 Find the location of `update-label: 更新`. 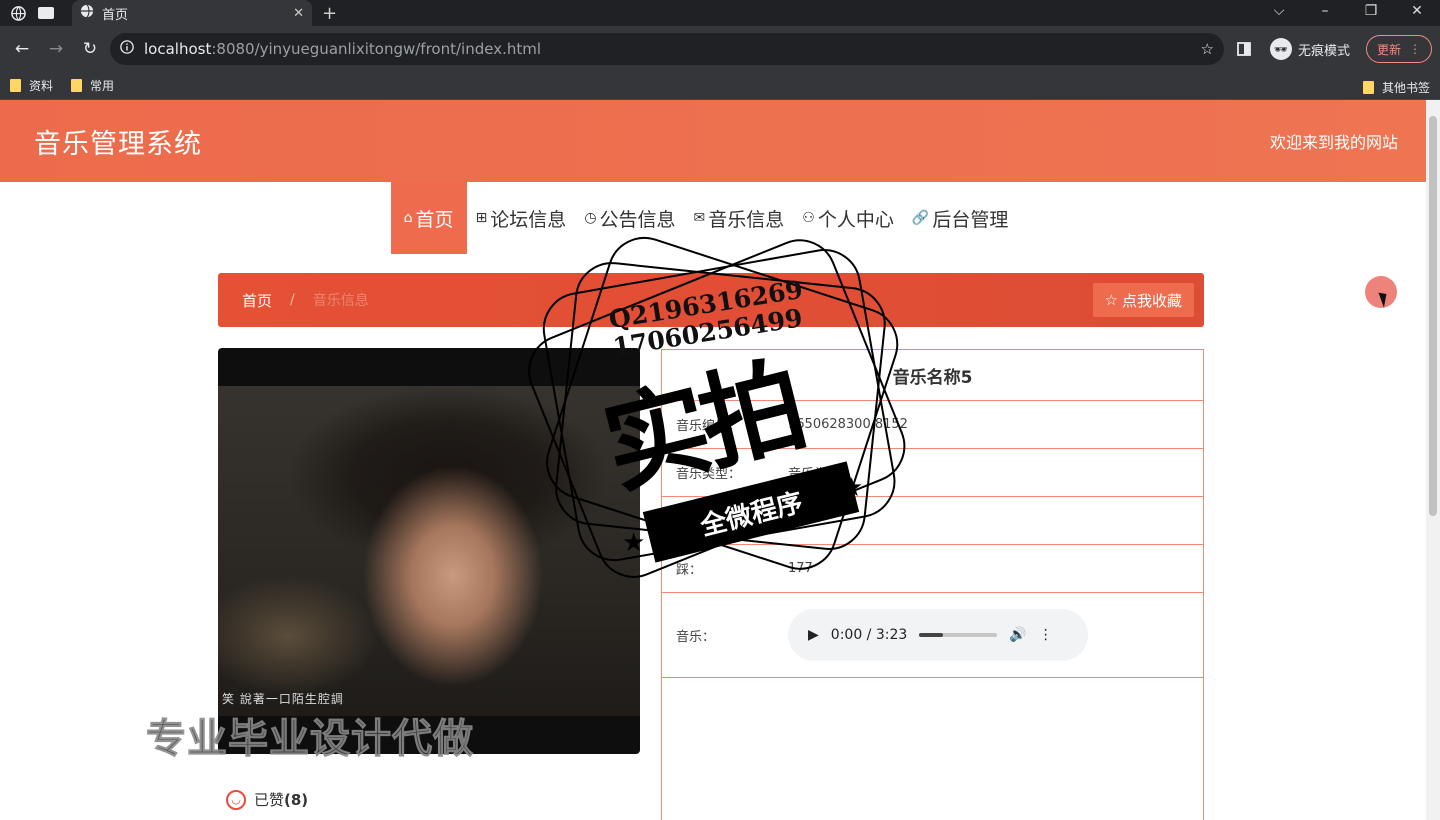

update-label: 更新 is located at coordinates (1388, 49).